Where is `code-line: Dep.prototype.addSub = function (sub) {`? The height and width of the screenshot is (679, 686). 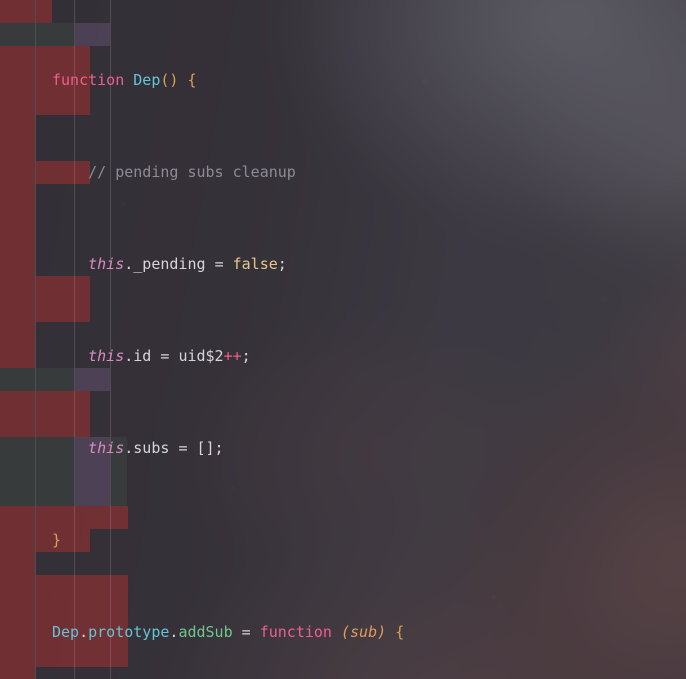 code-line: Dep.prototype.addSub = function (sub) { is located at coordinates (343, 632).